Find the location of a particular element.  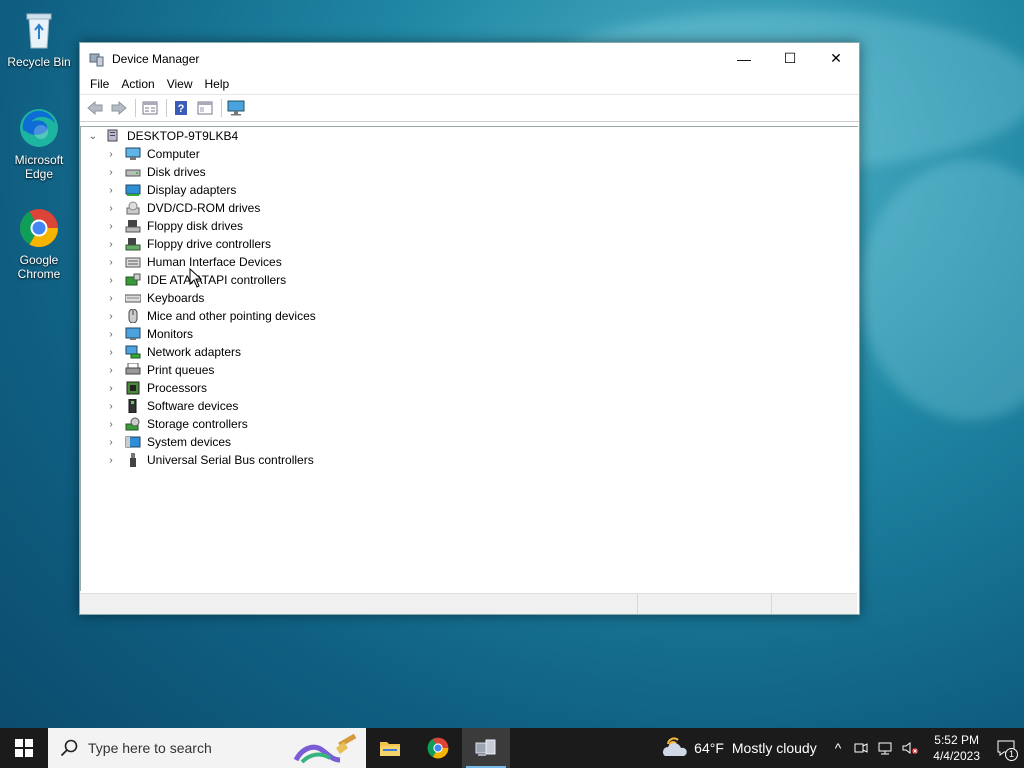

back-button is located at coordinates (95, 108).